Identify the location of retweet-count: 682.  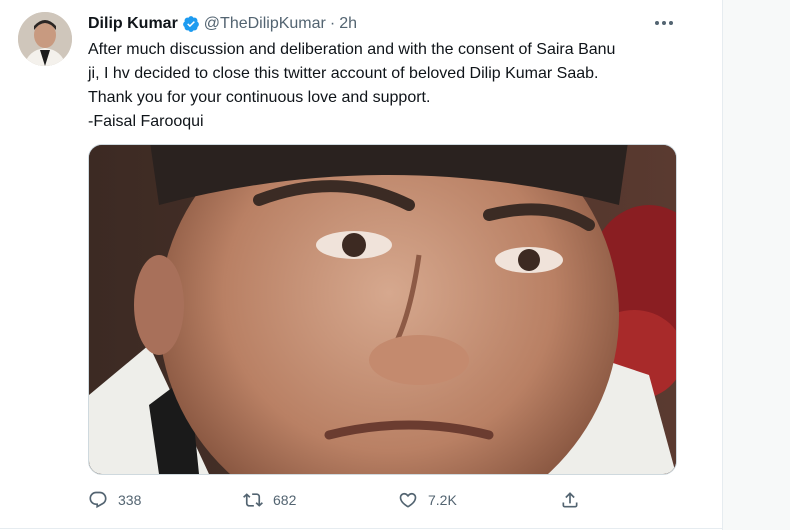
(285, 500).